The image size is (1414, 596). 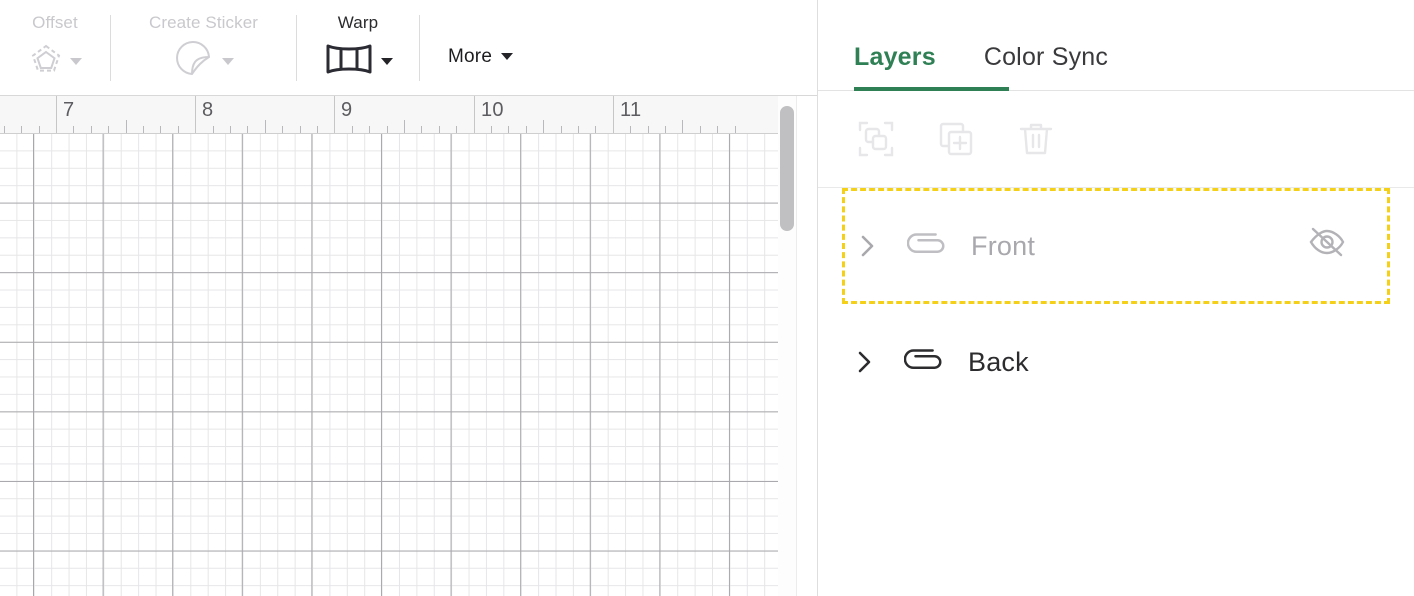 I want to click on tool-offset-icon-row, so click(x=55, y=61).